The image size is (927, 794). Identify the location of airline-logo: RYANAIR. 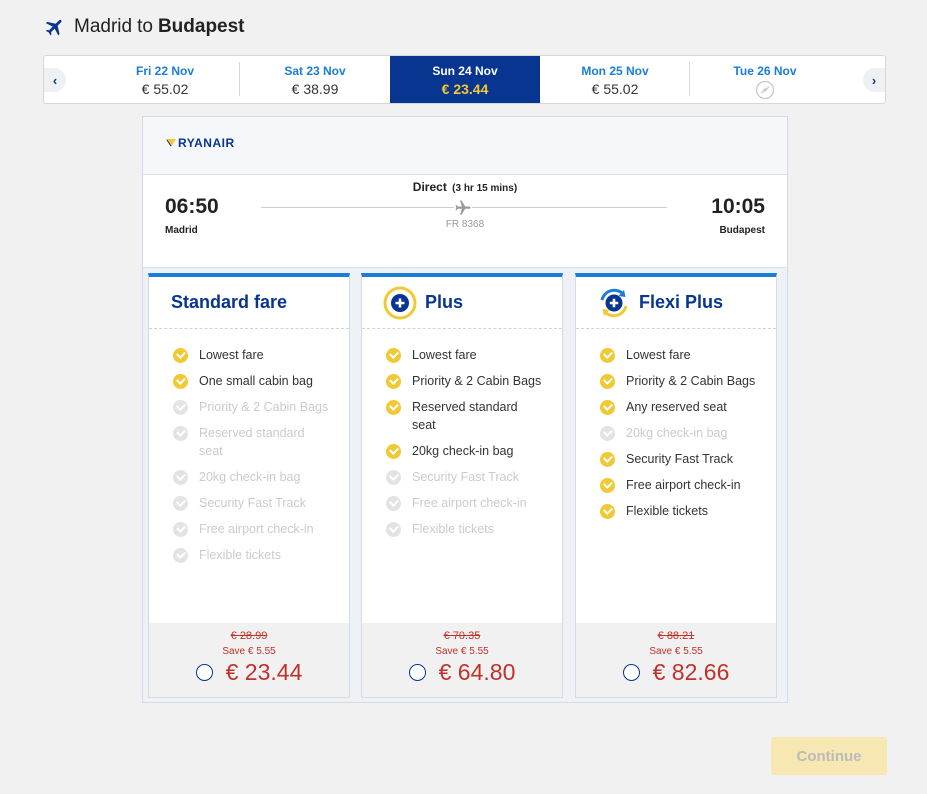
(200, 143).